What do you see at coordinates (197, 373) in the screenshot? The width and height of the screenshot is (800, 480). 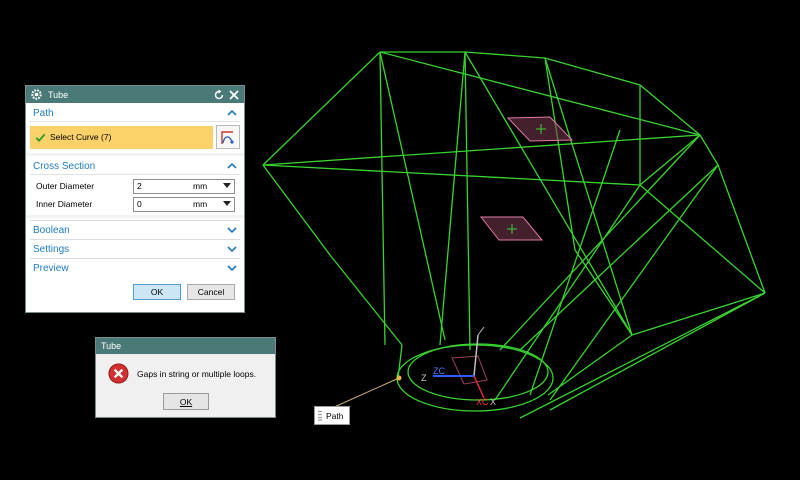 I see `error-message: Gaps in string or multiple loops.` at bounding box center [197, 373].